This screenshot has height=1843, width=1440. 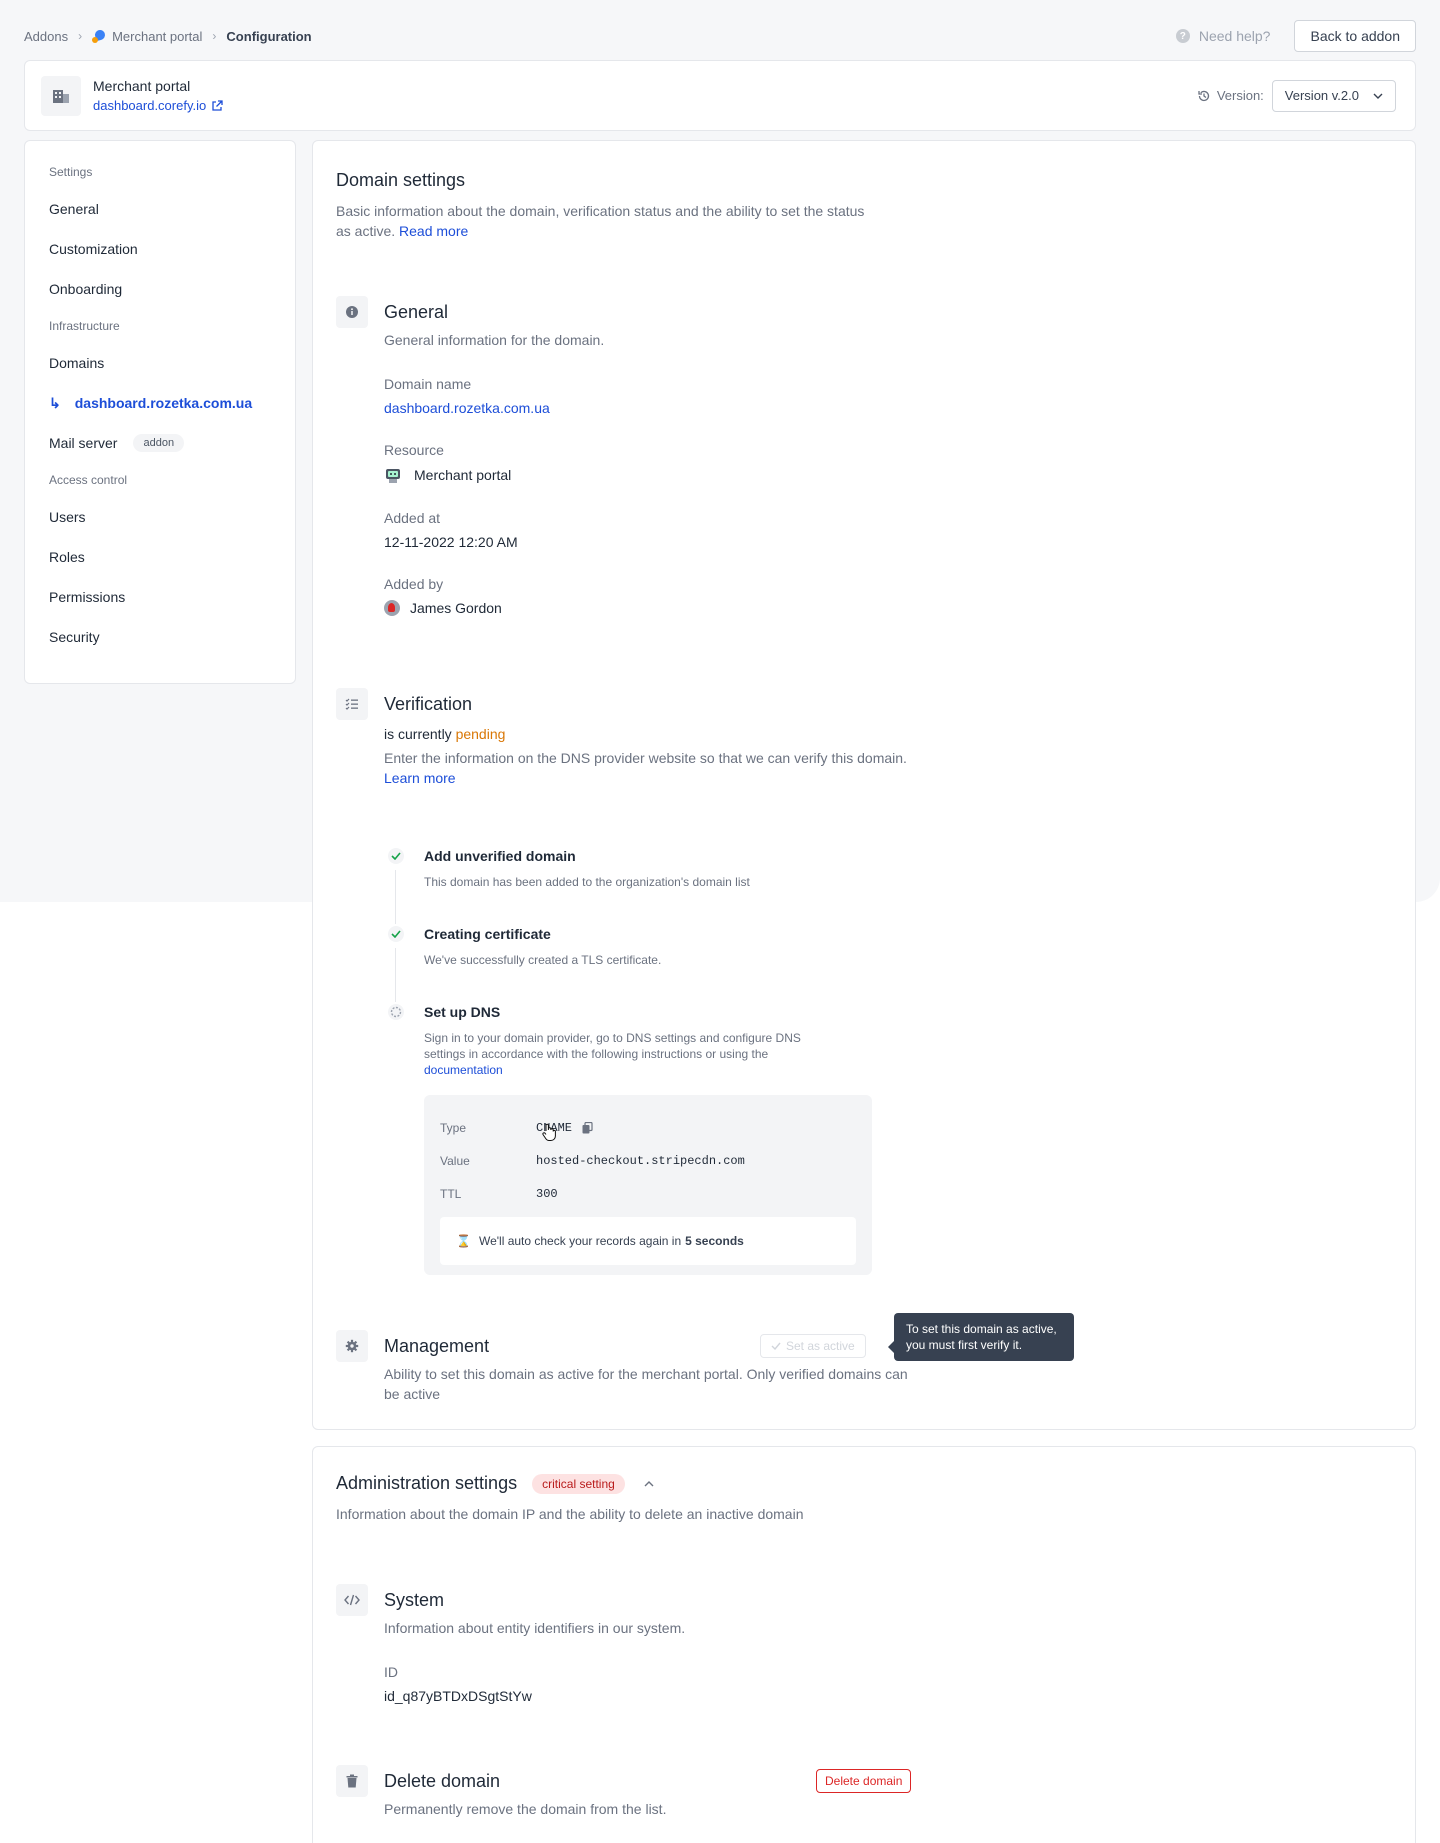 What do you see at coordinates (416, 312) in the screenshot?
I see `general-title: General` at bounding box center [416, 312].